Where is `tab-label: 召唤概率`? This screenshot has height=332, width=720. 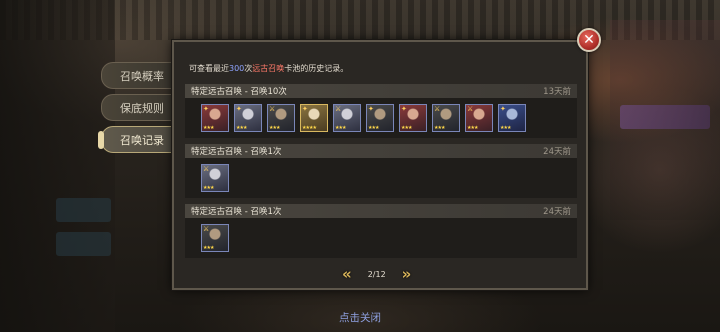
tab-label: 召唤概率 is located at coordinates (142, 76).